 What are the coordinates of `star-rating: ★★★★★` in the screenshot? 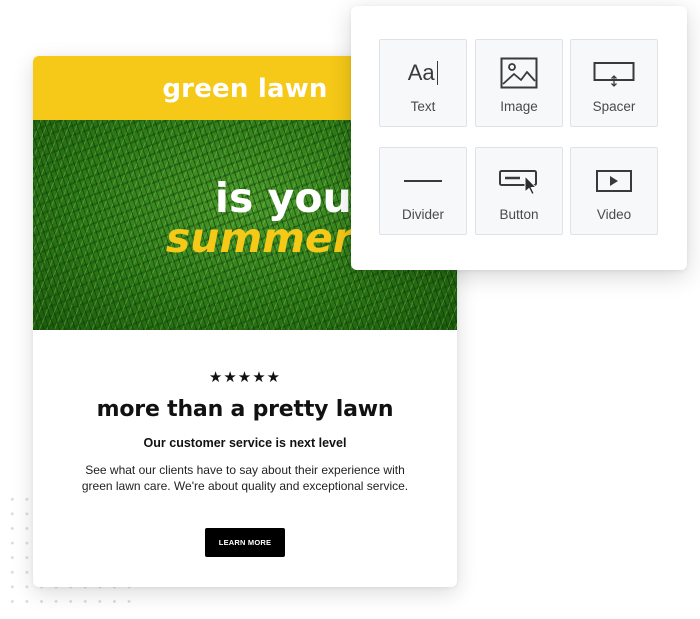 It's located at (245, 377).